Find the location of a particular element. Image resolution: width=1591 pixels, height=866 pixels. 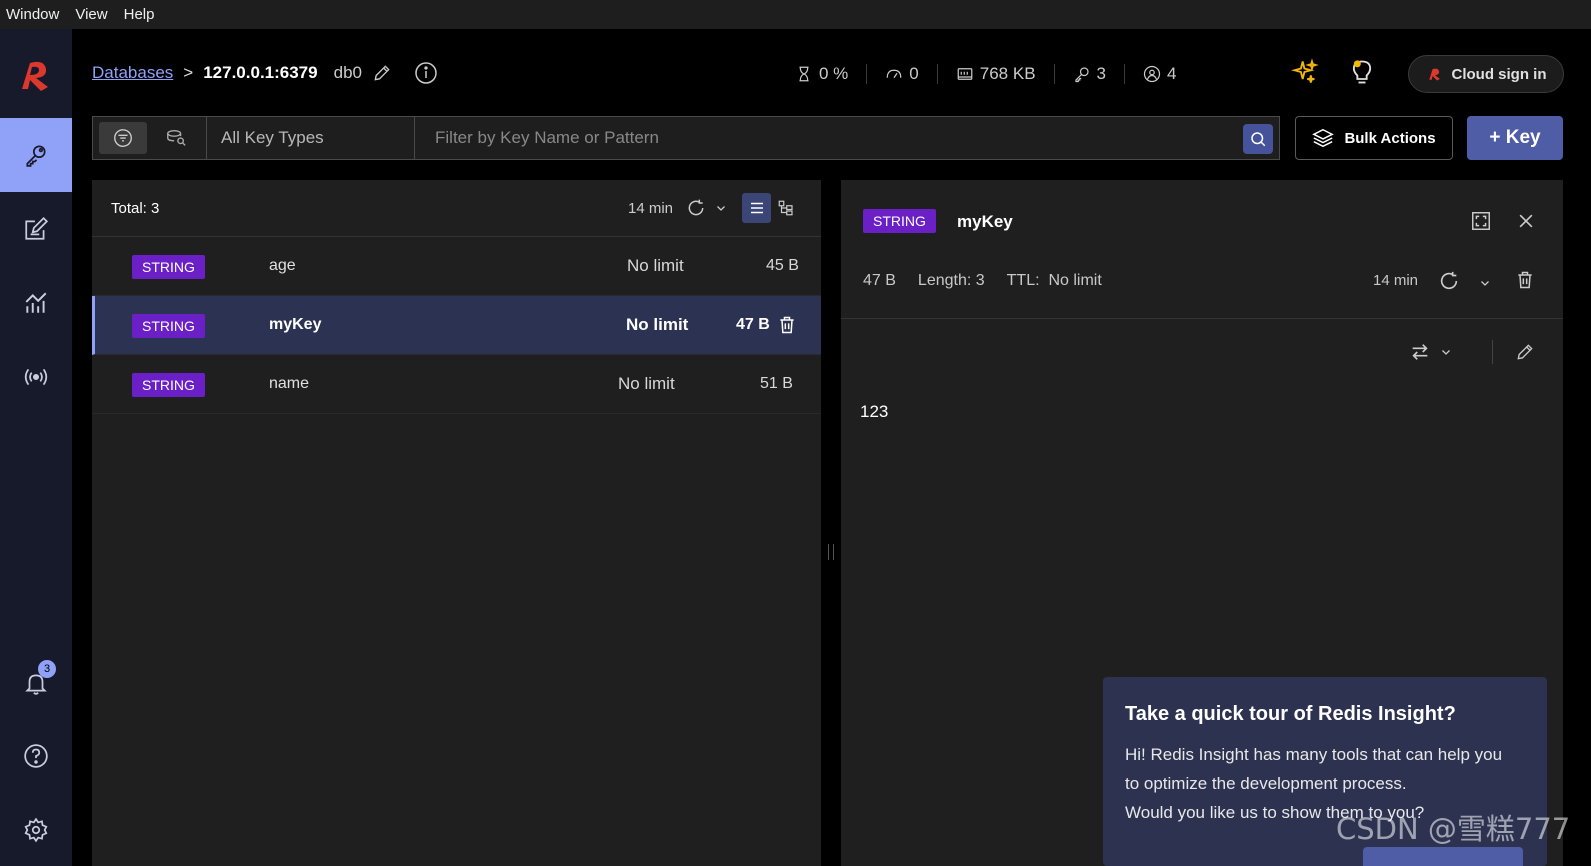

help-icon is located at coordinates (36, 756).